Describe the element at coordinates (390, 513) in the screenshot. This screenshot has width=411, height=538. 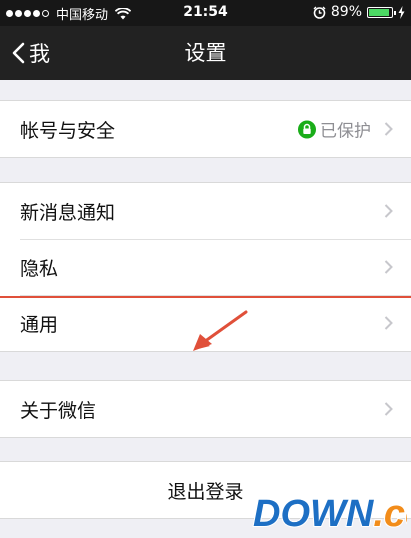
I see `watermark-secondary: .cc` at that location.